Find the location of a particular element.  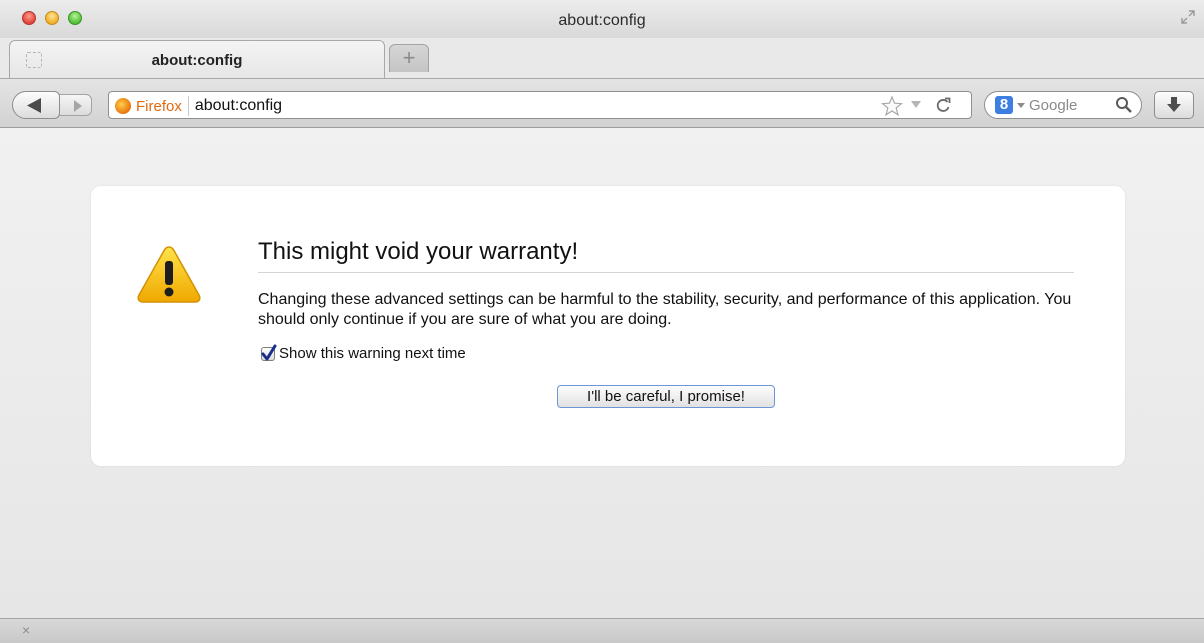

engine-dropdown-icon is located at coordinates (1021, 106).